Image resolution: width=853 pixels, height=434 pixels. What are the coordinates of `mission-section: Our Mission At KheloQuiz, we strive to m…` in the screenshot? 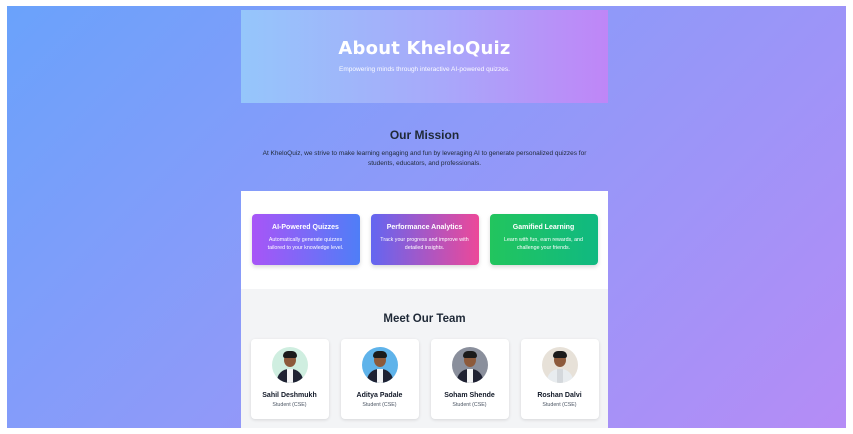 It's located at (424, 147).